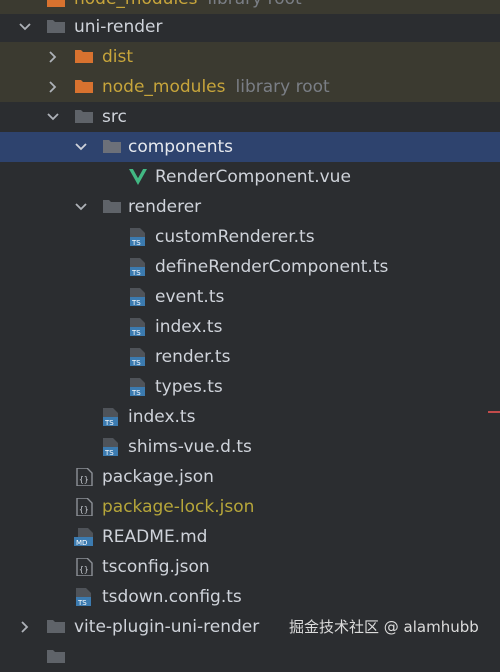  I want to click on tree-row-label: README.md, so click(155, 537).